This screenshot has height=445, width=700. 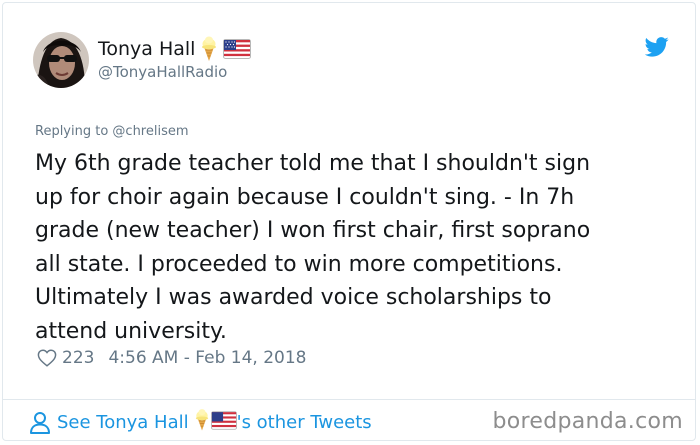 What do you see at coordinates (146, 49) in the screenshot?
I see `author-display-name: Tonya Hall` at bounding box center [146, 49].